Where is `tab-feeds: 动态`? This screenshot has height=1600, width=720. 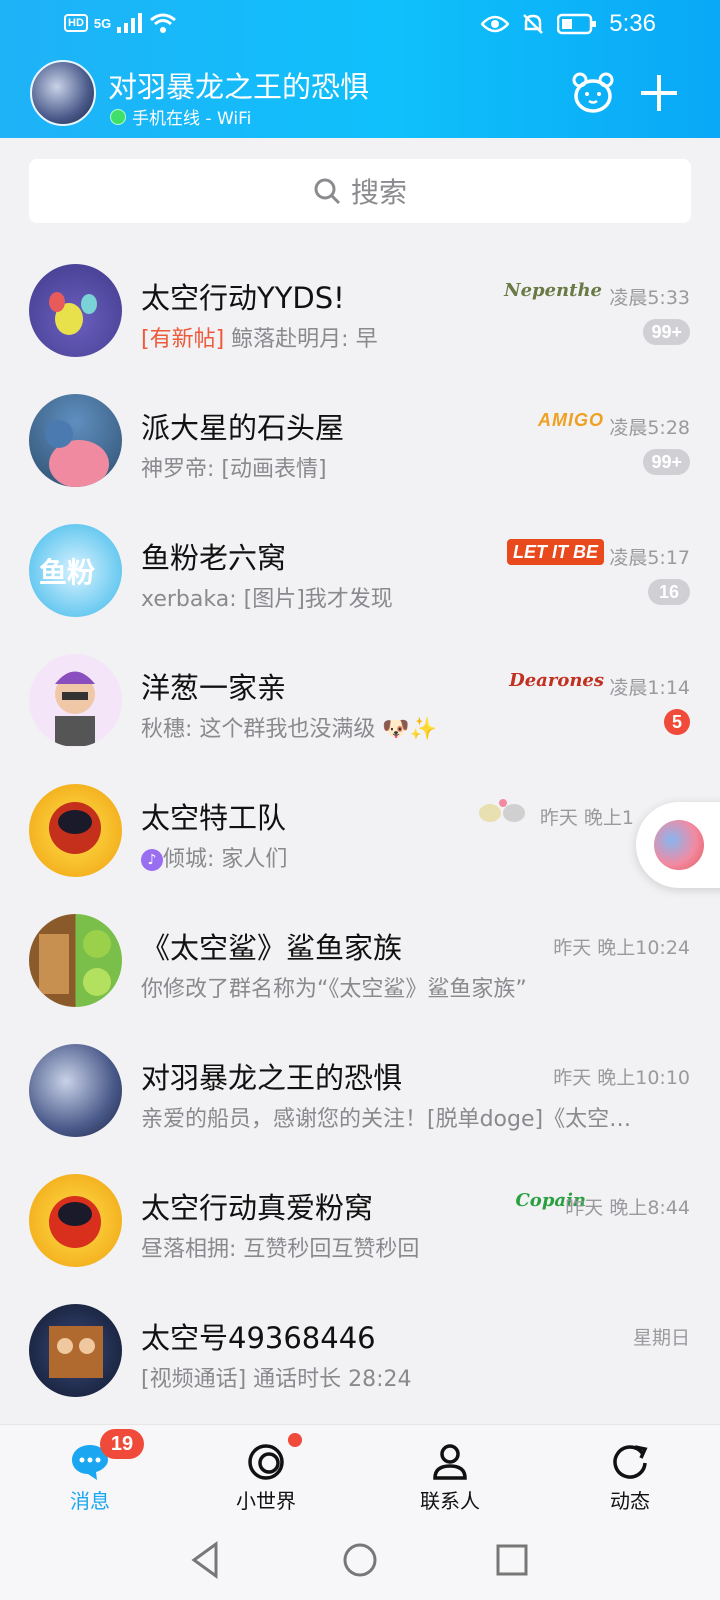
tab-feeds: 动态 is located at coordinates (630, 1473).